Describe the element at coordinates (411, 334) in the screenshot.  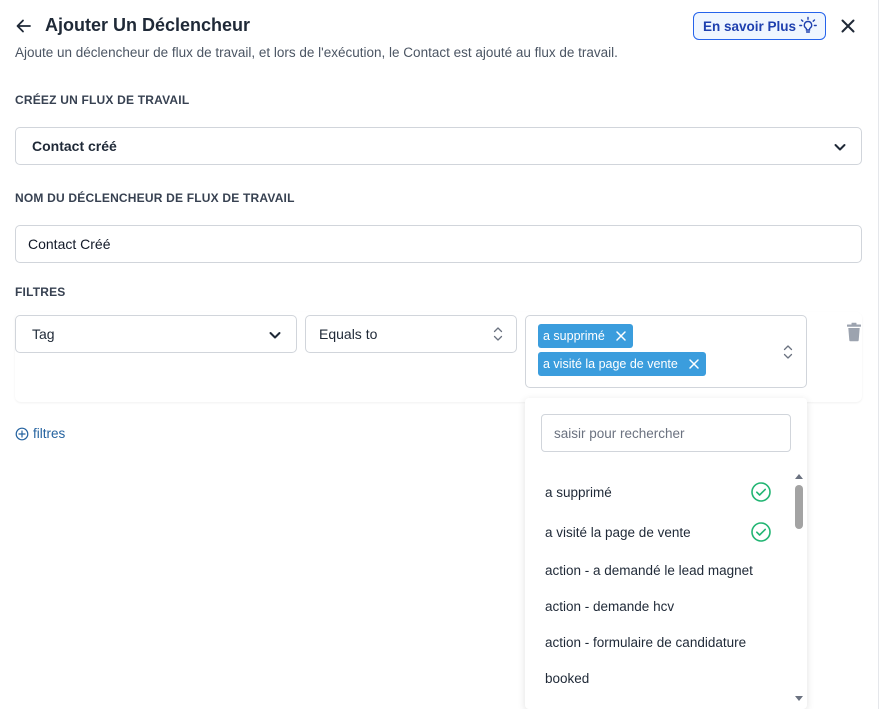
I see `filter-operator-select: Equals to` at that location.